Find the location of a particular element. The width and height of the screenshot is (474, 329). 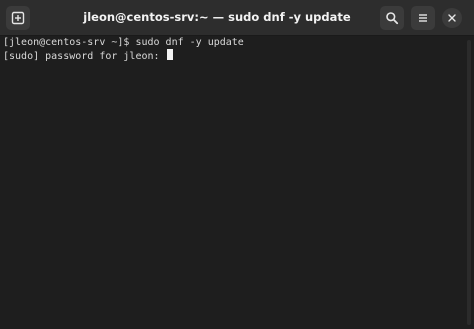

window-title: jleon@centos-srv:~ — sudo dnf -y update is located at coordinates (217, 17).